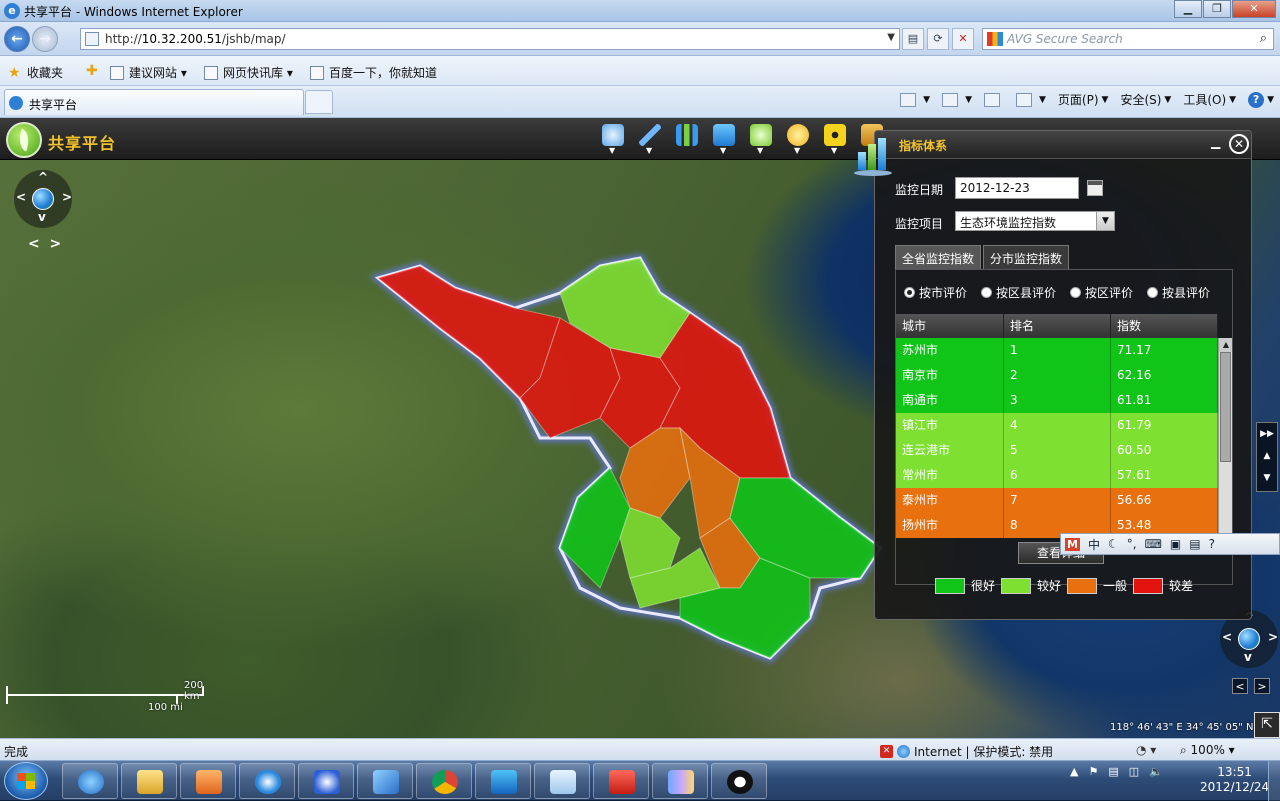 The width and height of the screenshot is (1280, 801). I want to click on panel-header: 指标体系 ▁ ✕, so click(1063, 145).